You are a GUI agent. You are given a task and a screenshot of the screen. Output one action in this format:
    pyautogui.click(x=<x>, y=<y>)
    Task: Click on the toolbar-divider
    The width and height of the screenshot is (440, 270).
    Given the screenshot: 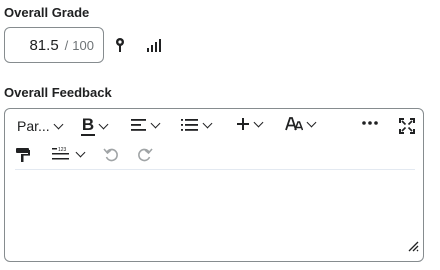 What is the action you would take?
    pyautogui.click(x=215, y=169)
    